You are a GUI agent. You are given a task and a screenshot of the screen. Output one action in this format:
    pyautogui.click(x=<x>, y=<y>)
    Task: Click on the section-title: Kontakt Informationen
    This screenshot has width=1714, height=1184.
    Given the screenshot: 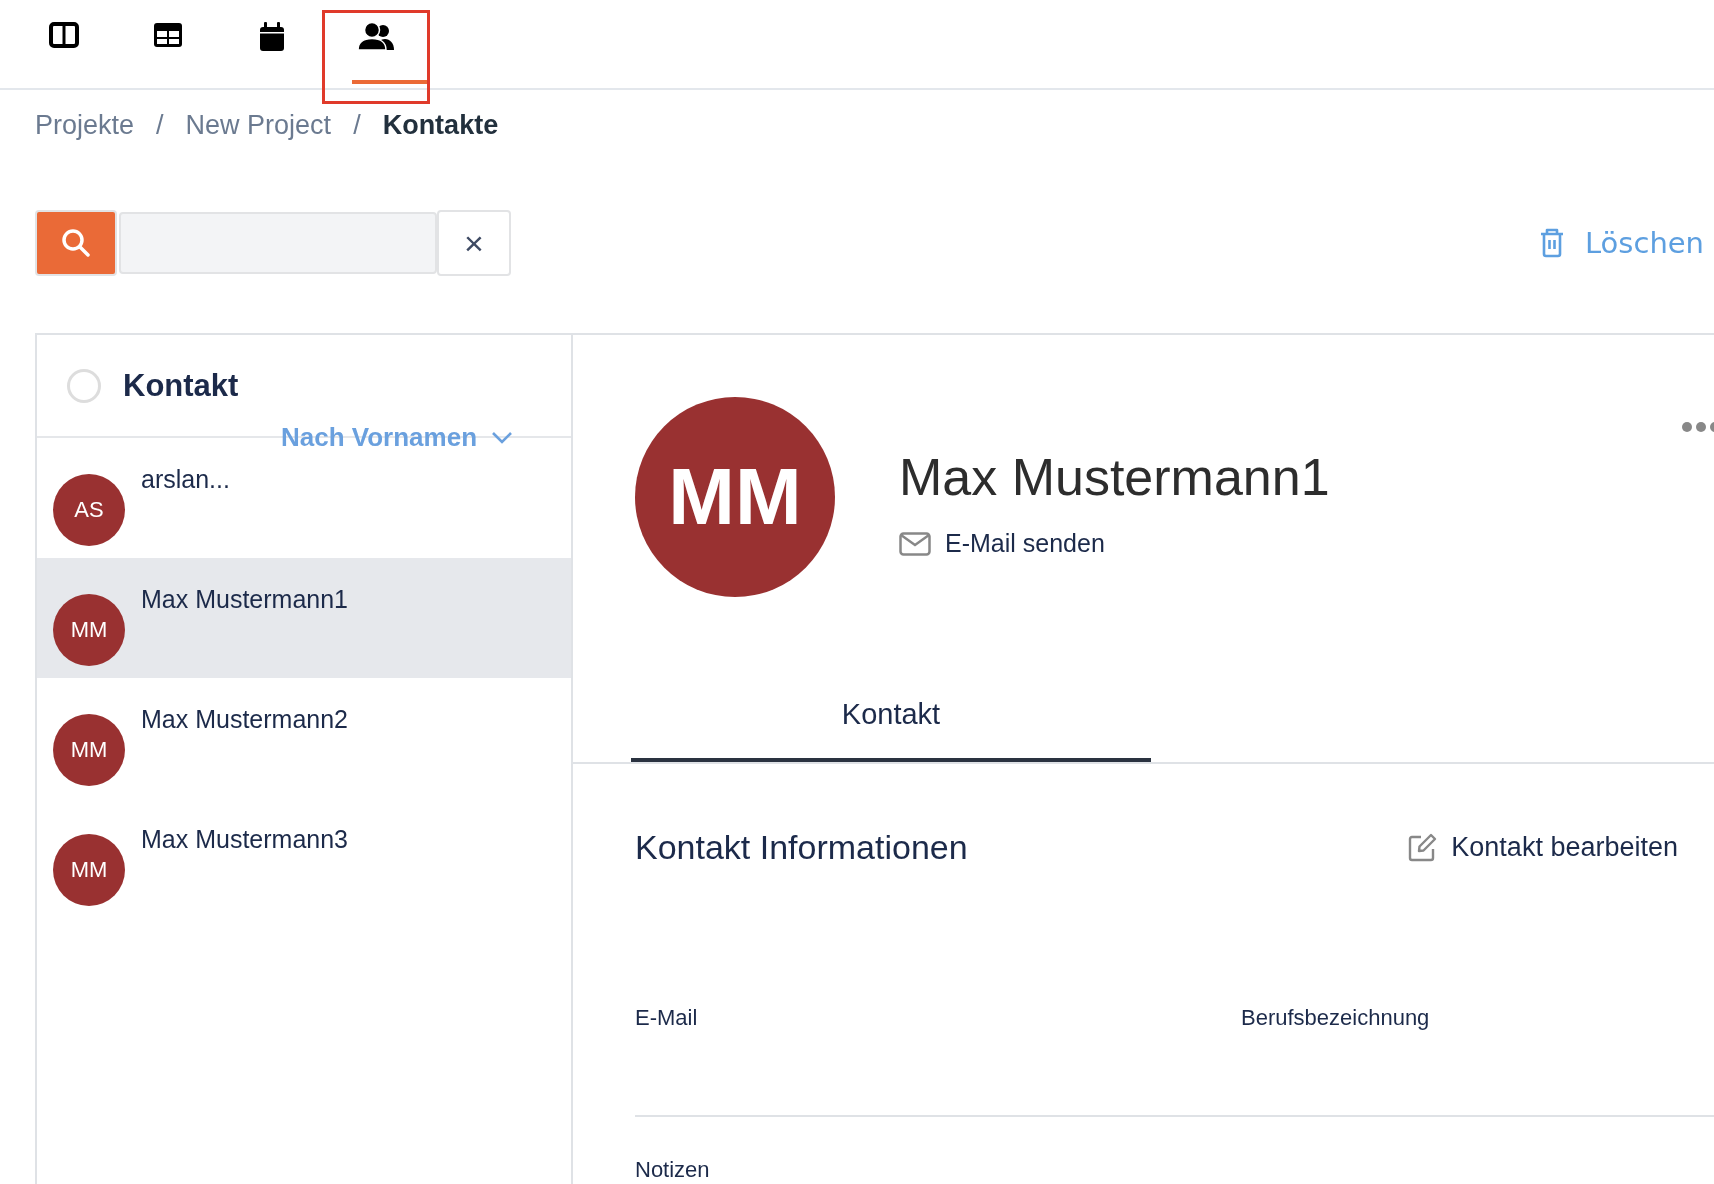 What is the action you would take?
    pyautogui.click(x=801, y=847)
    